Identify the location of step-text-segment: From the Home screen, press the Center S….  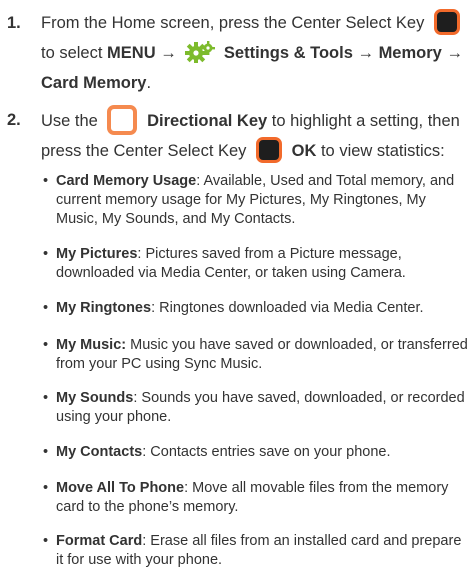
(233, 23).